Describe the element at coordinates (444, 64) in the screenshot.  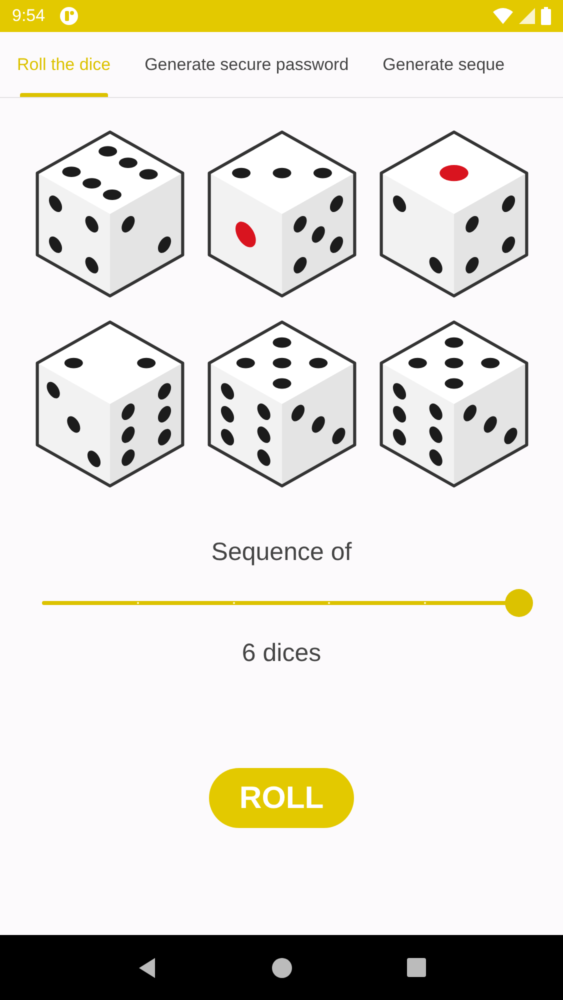
I see `tab: Generate seque` at that location.